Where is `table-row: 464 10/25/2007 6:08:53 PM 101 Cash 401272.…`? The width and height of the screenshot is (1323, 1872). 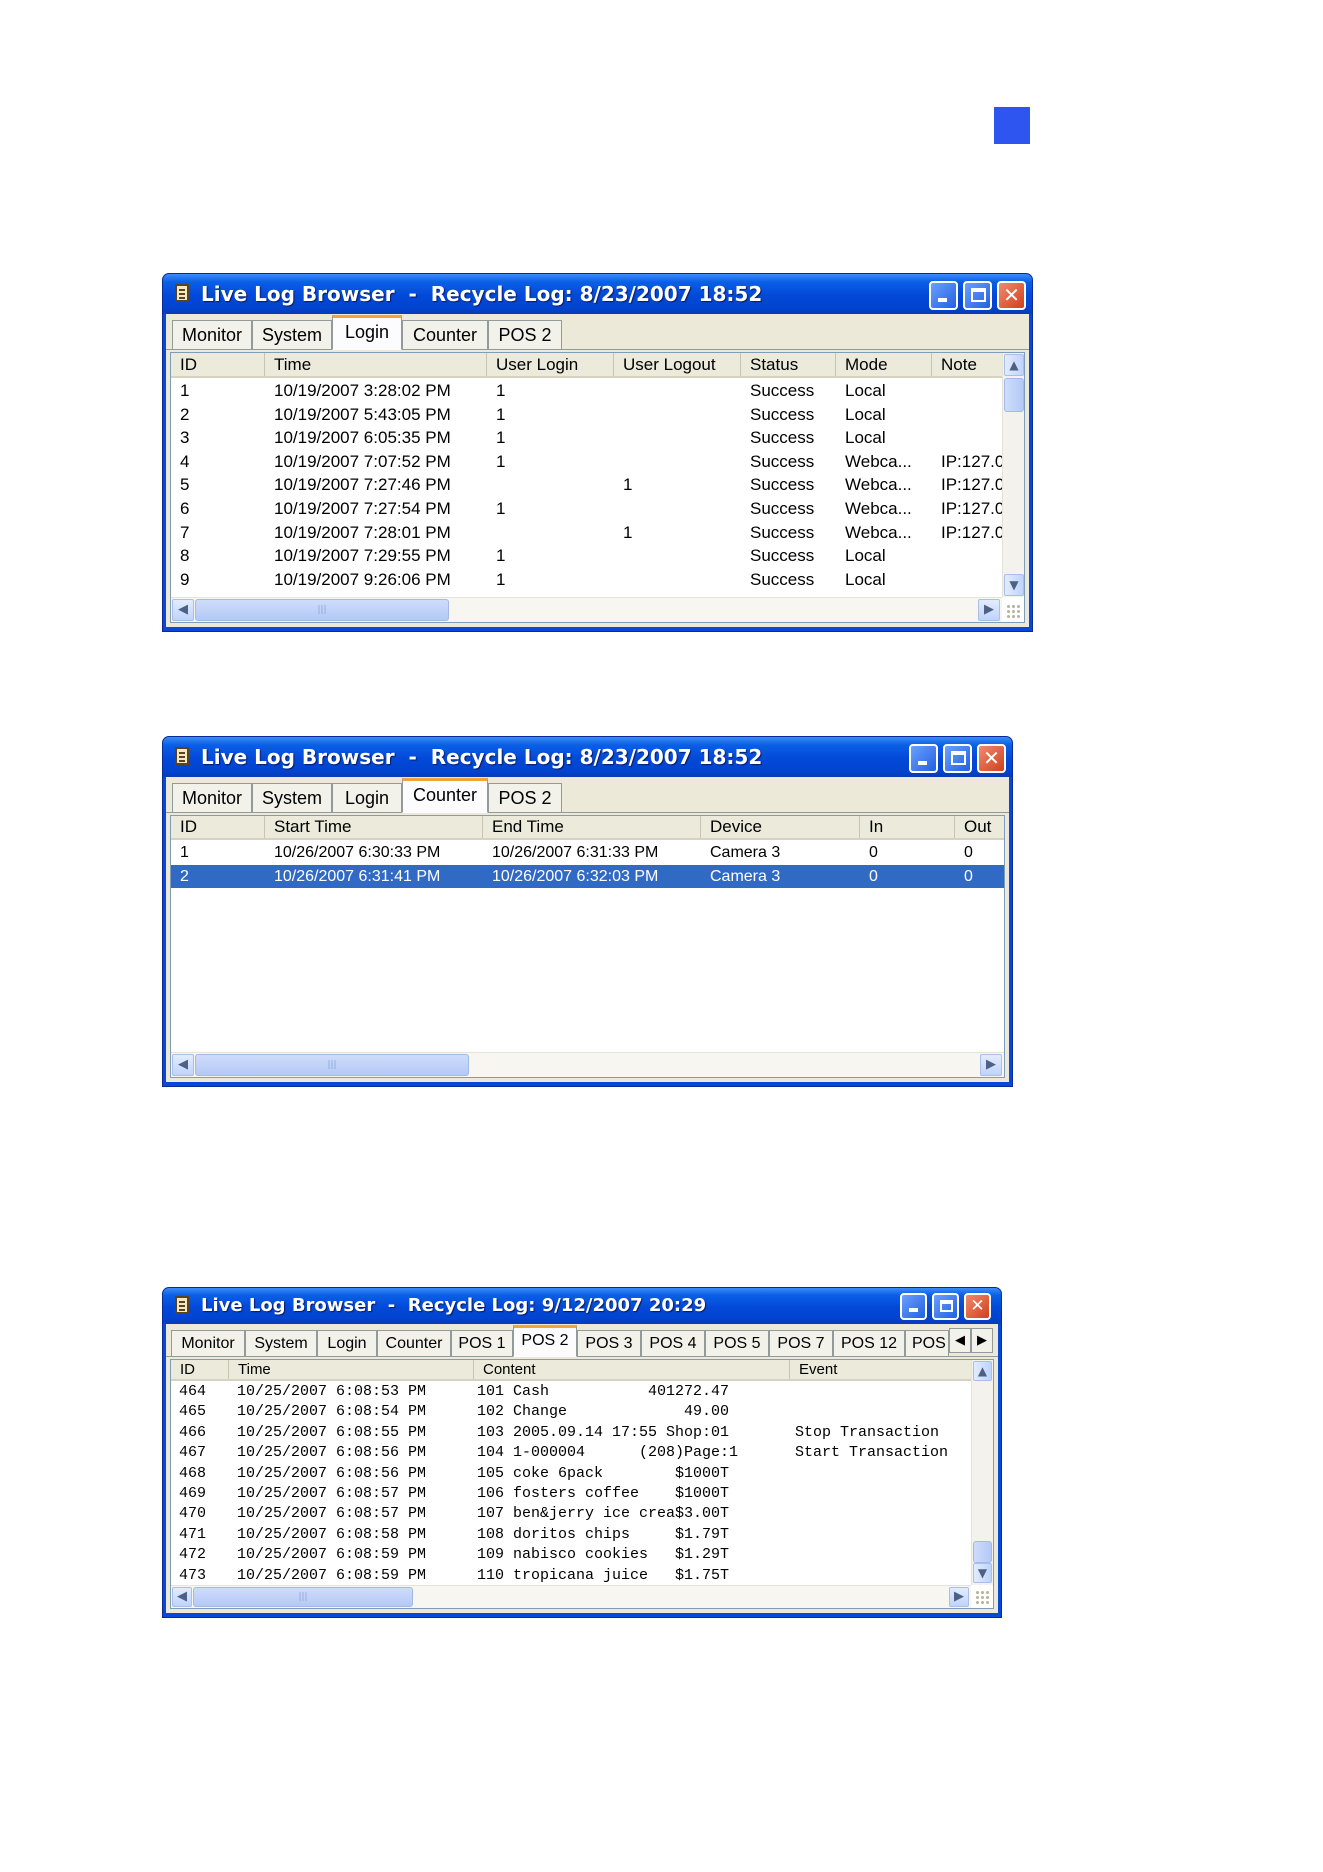 table-row: 464 10/25/2007 6:08:53 PM 101 Cash 401272.… is located at coordinates (571, 1392).